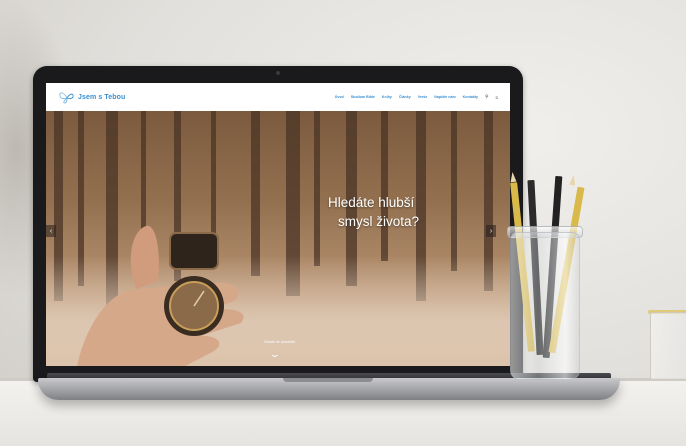 This screenshot has height=446, width=686. Describe the element at coordinates (66, 97) in the screenshot. I see `butterfly-logo-icon` at that location.